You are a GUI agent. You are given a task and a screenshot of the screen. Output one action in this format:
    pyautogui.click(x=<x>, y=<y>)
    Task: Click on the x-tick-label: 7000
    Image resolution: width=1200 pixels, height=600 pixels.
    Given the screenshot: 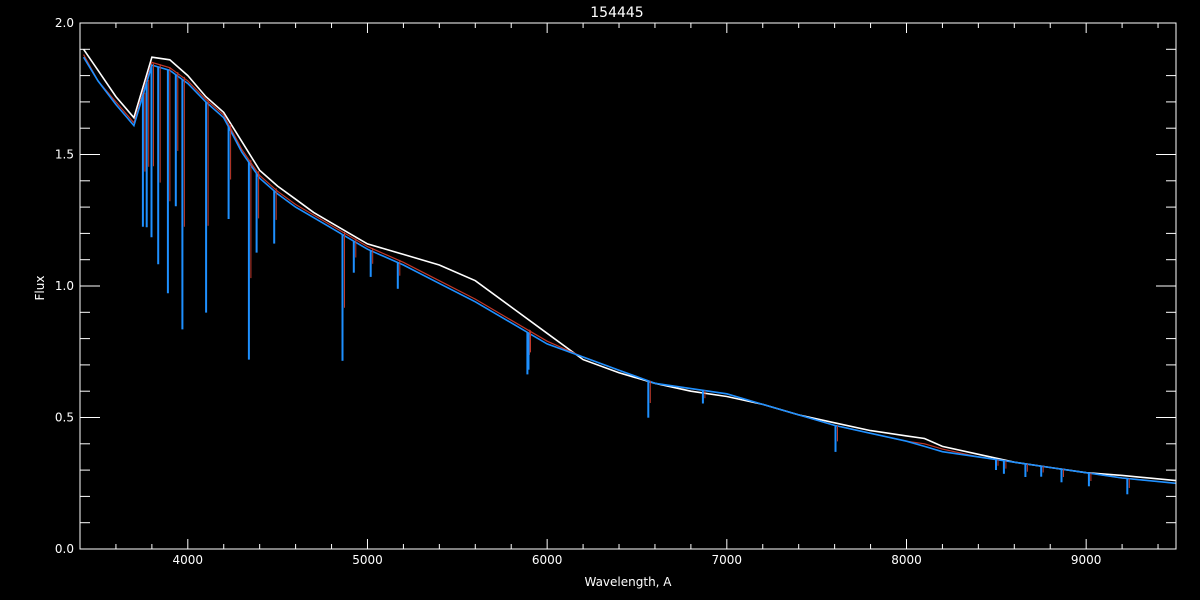 What is the action you would take?
    pyautogui.click(x=727, y=560)
    